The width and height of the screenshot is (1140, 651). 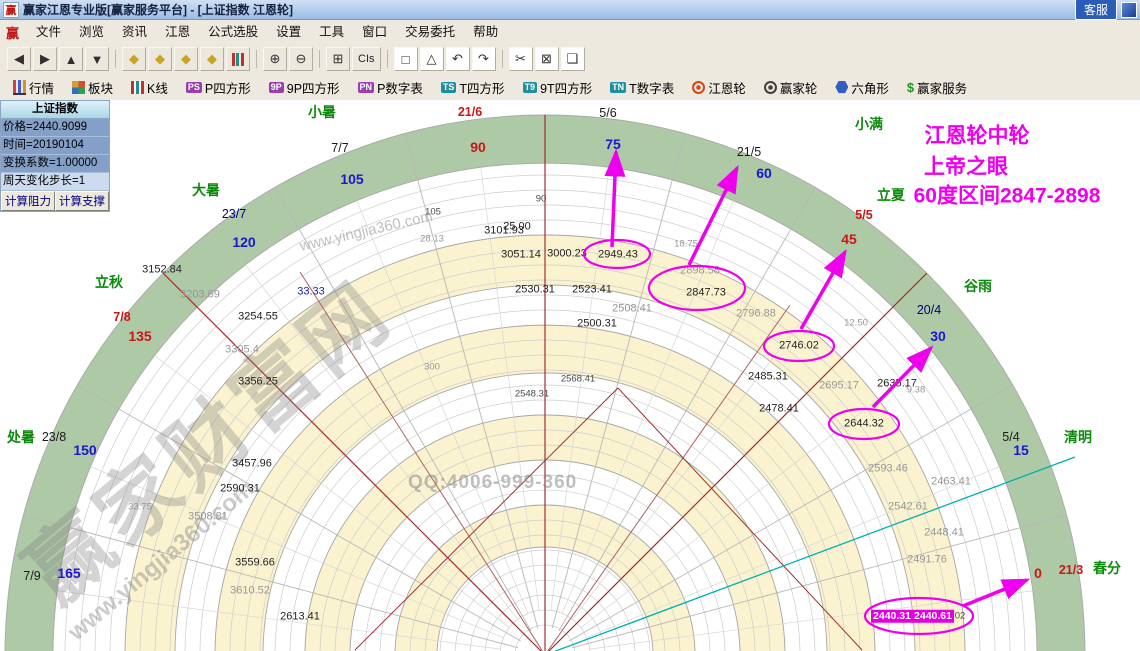 I want to click on back-icon: ◀, so click(x=19, y=59).